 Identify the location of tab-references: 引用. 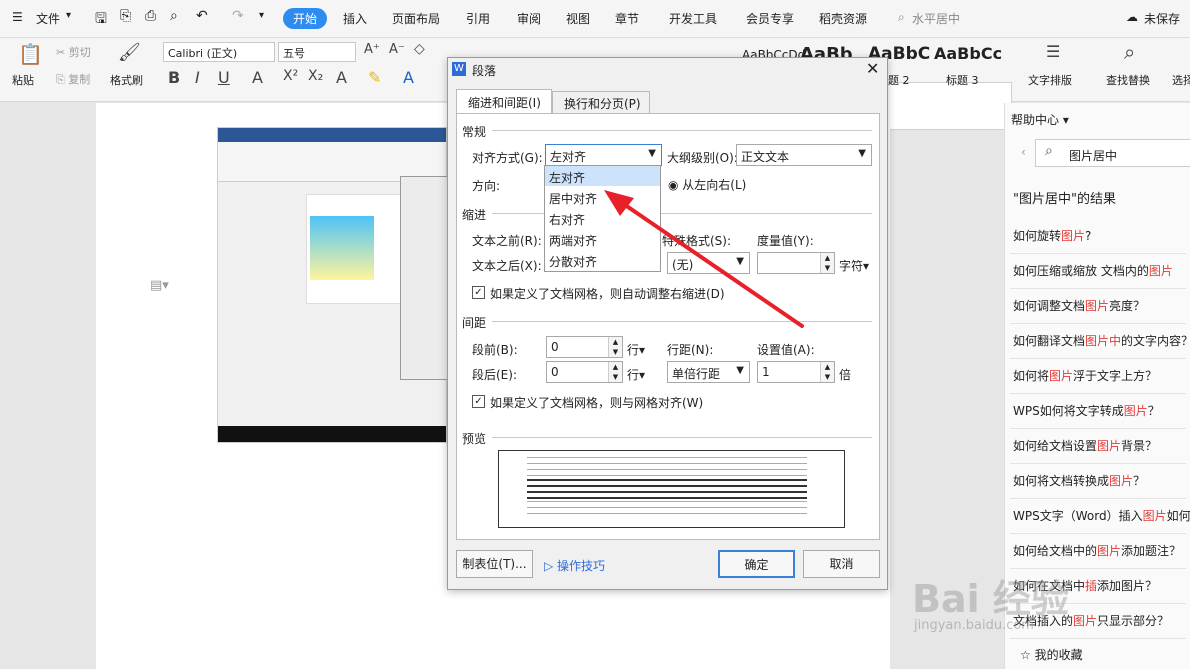
(478, 18).